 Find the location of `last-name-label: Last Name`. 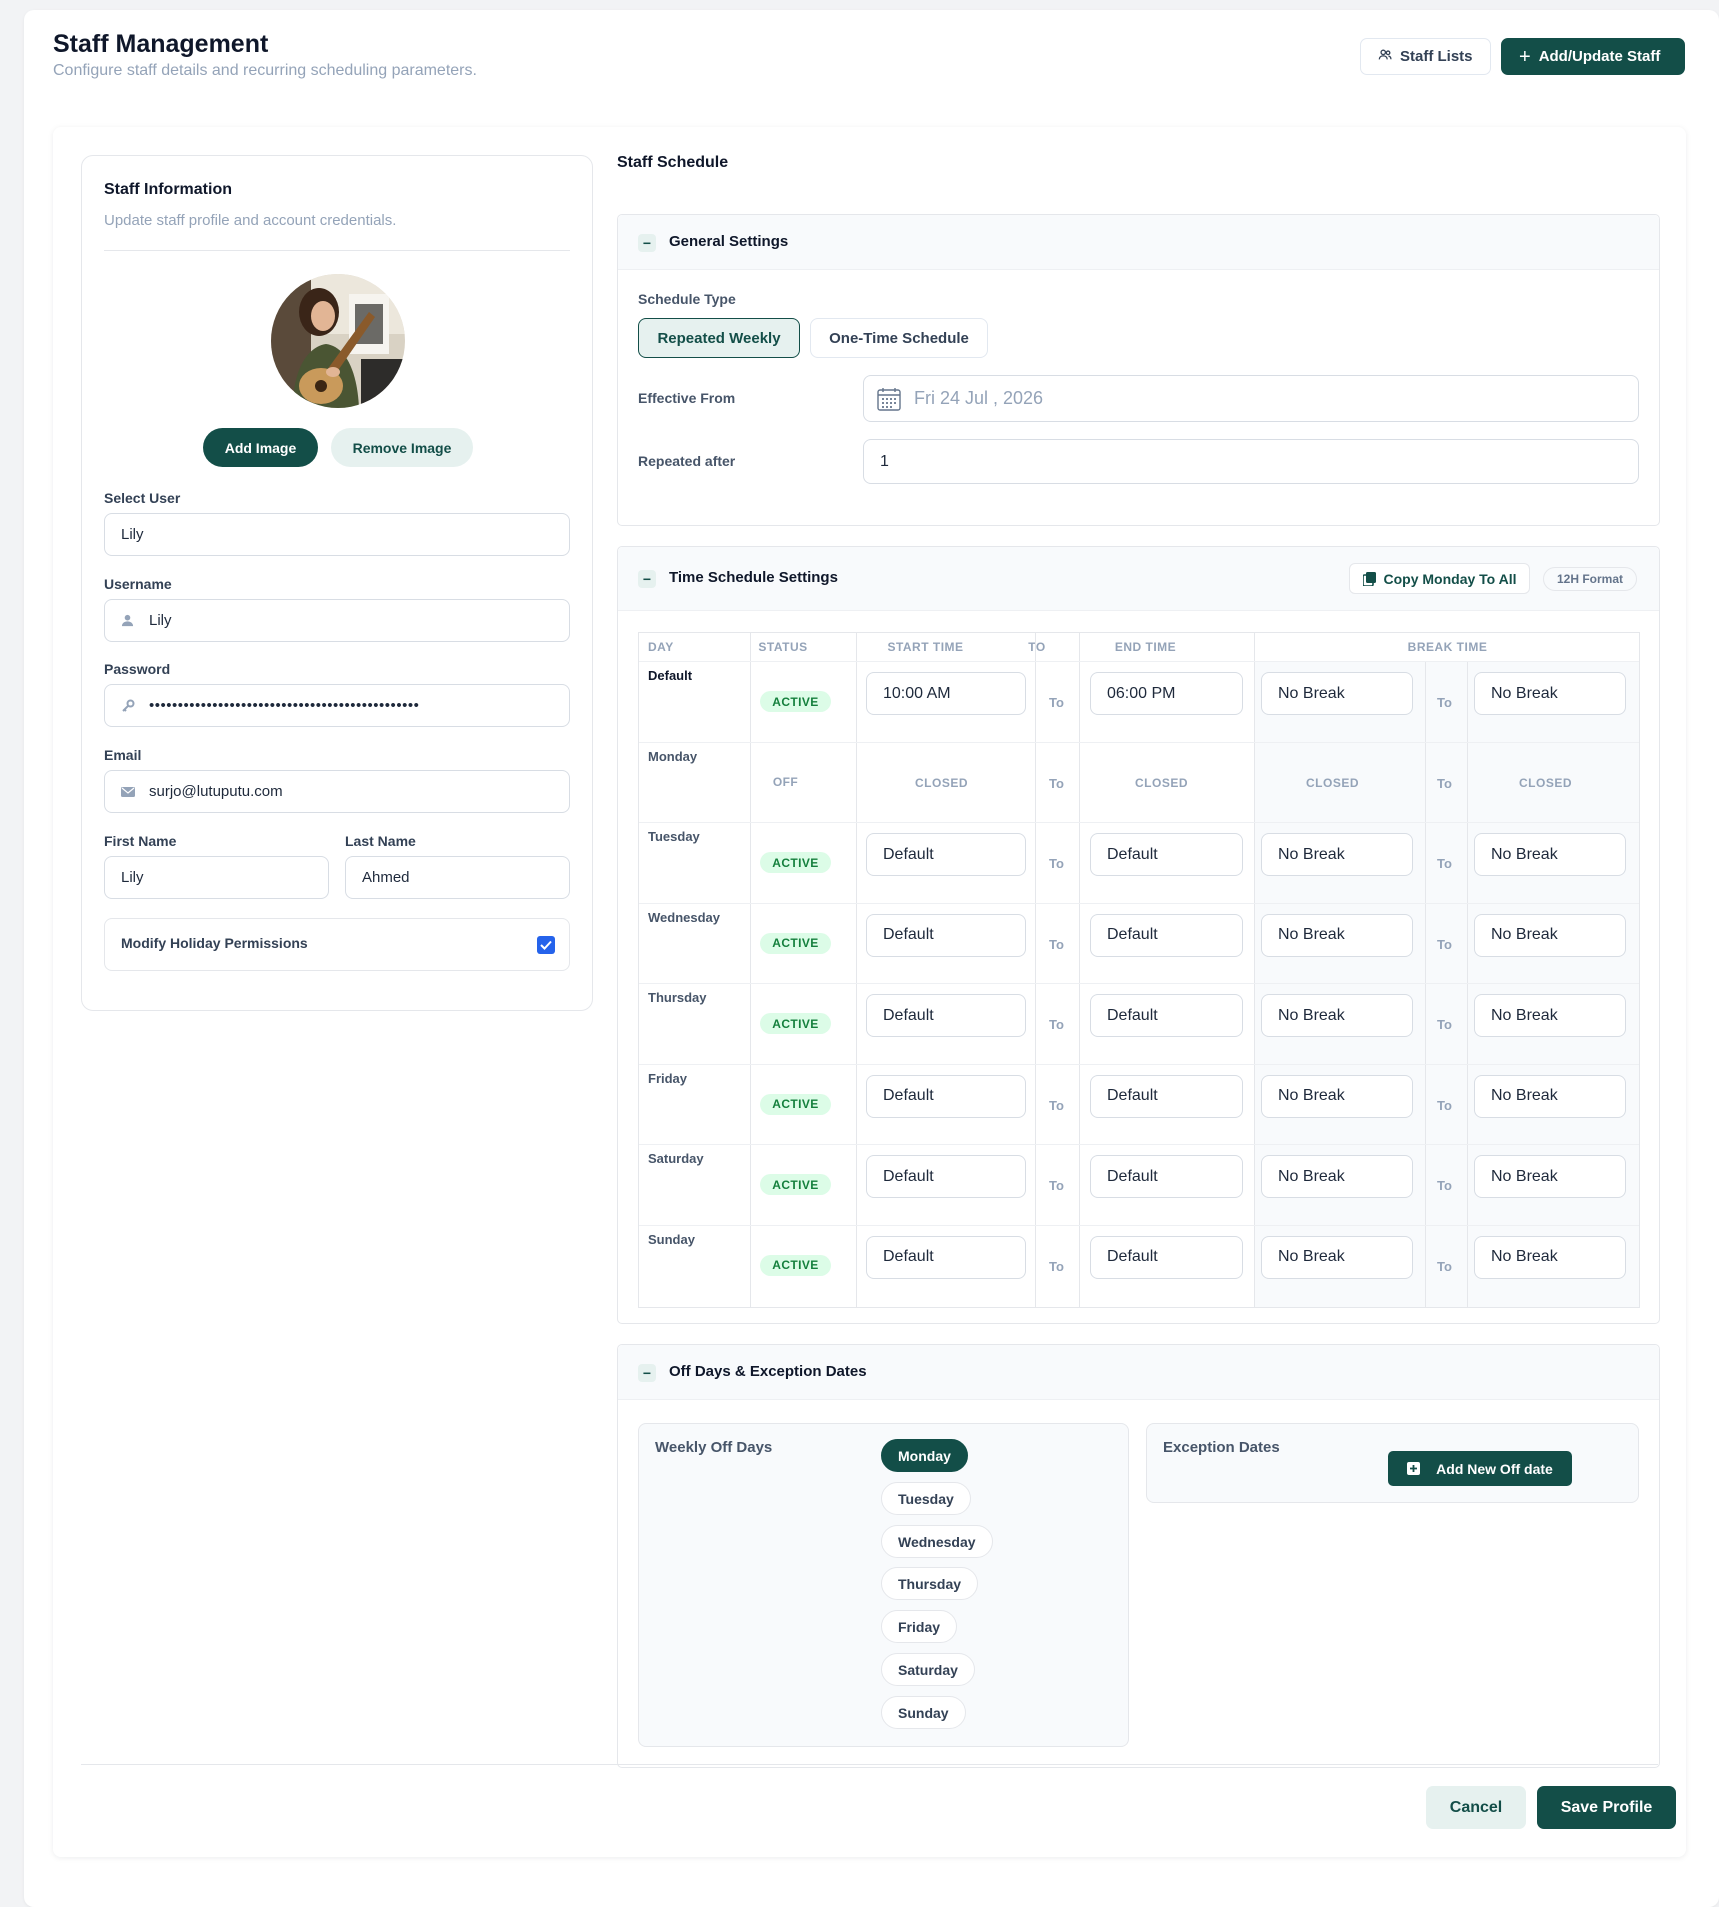

last-name-label: Last Name is located at coordinates (380, 841).